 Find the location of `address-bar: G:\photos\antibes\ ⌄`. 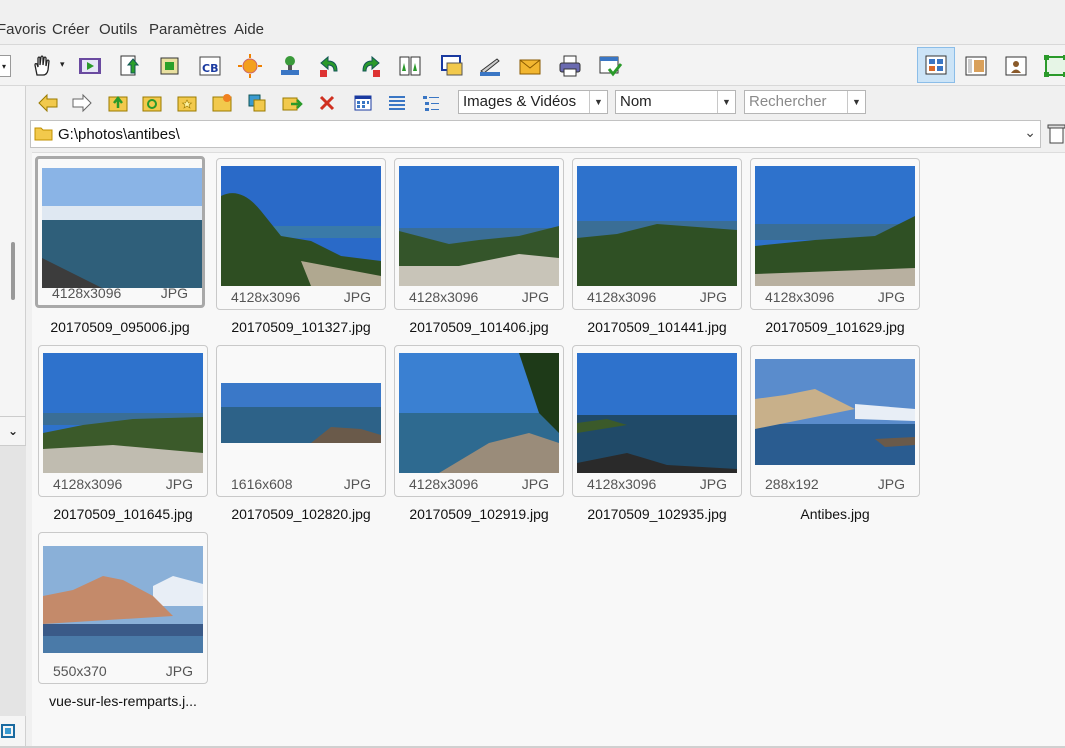

address-bar: G:\photos\antibes\ ⌄ is located at coordinates (535, 134).